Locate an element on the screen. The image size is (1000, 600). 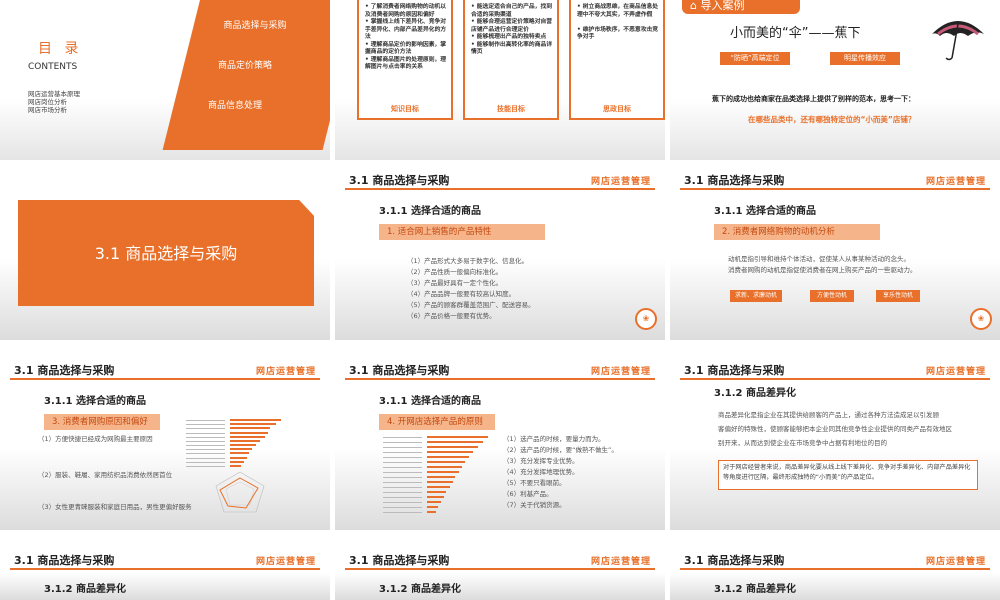
text-line: 动机是指引导和维持个体活动，促使某人从事某种活动的念头。 is located at coordinates (819, 259).